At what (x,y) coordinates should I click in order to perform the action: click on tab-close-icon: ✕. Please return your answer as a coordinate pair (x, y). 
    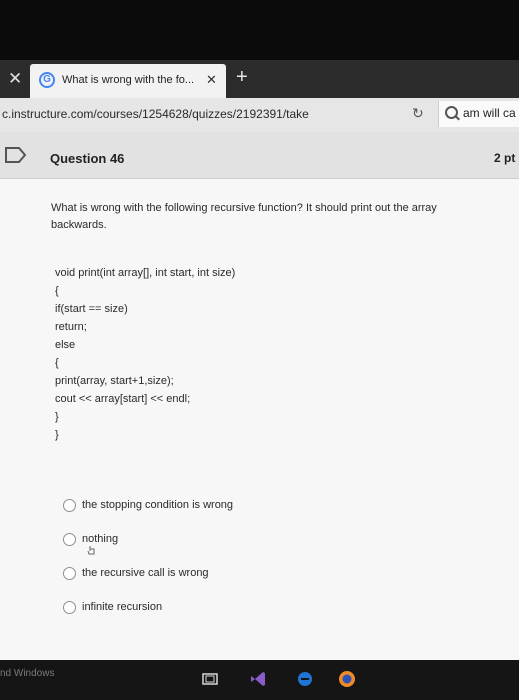
    Looking at the image, I should click on (211, 80).